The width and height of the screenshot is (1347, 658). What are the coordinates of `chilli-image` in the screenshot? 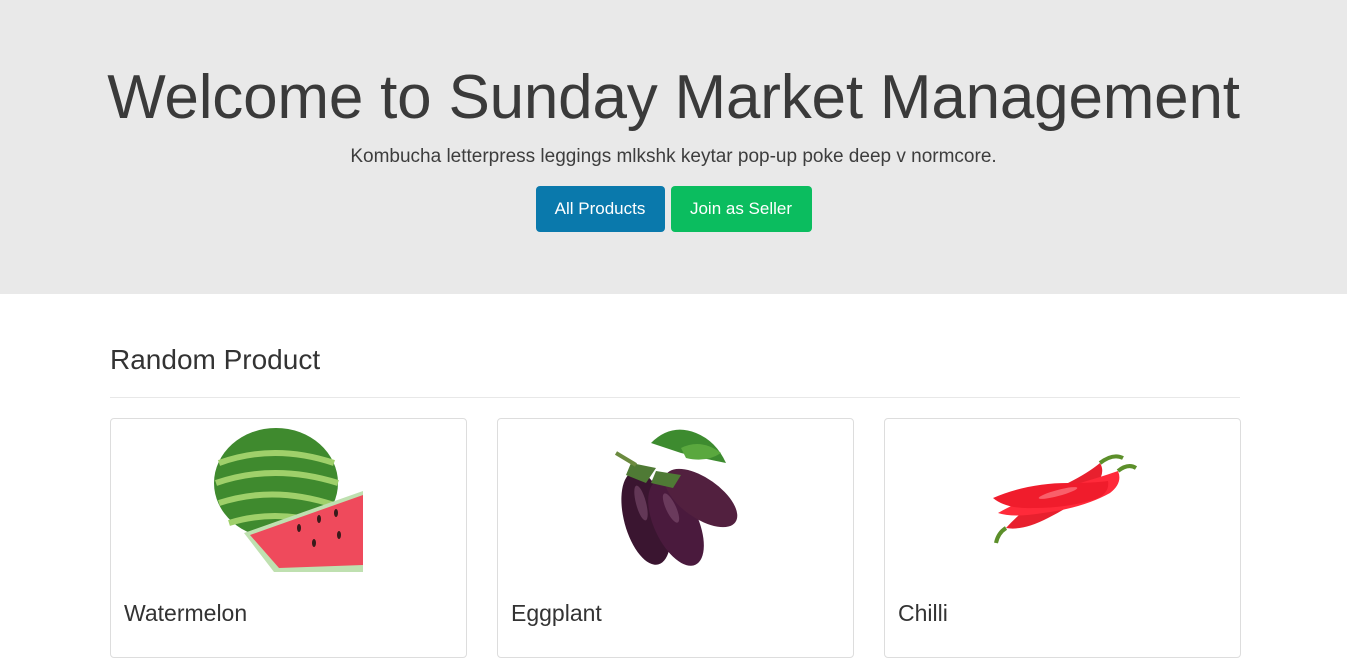 It's located at (1062, 497).